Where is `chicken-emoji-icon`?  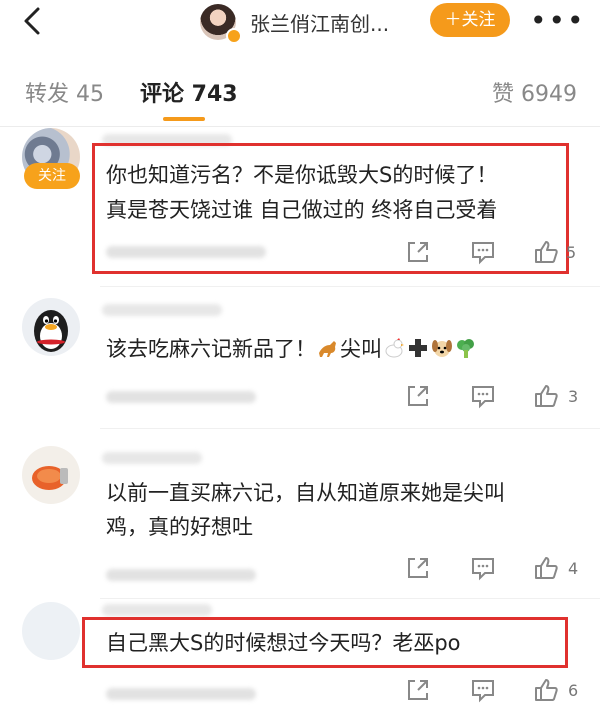 chicken-emoji-icon is located at coordinates (394, 348).